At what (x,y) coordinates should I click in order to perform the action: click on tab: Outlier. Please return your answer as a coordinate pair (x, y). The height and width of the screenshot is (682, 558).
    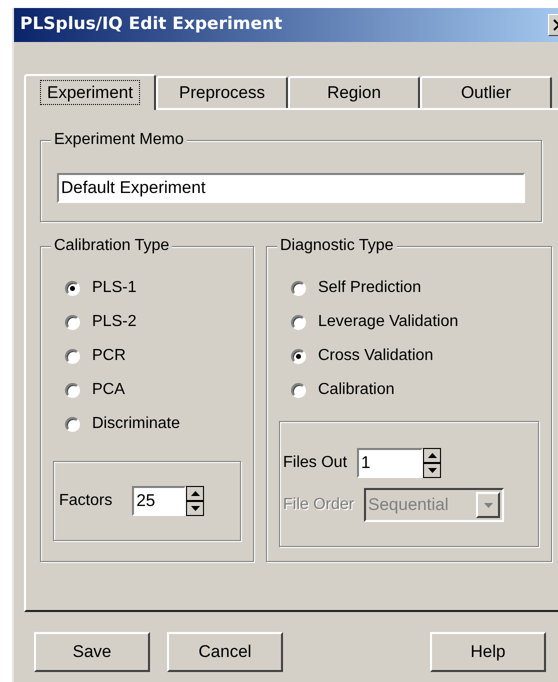
    Looking at the image, I should click on (486, 92).